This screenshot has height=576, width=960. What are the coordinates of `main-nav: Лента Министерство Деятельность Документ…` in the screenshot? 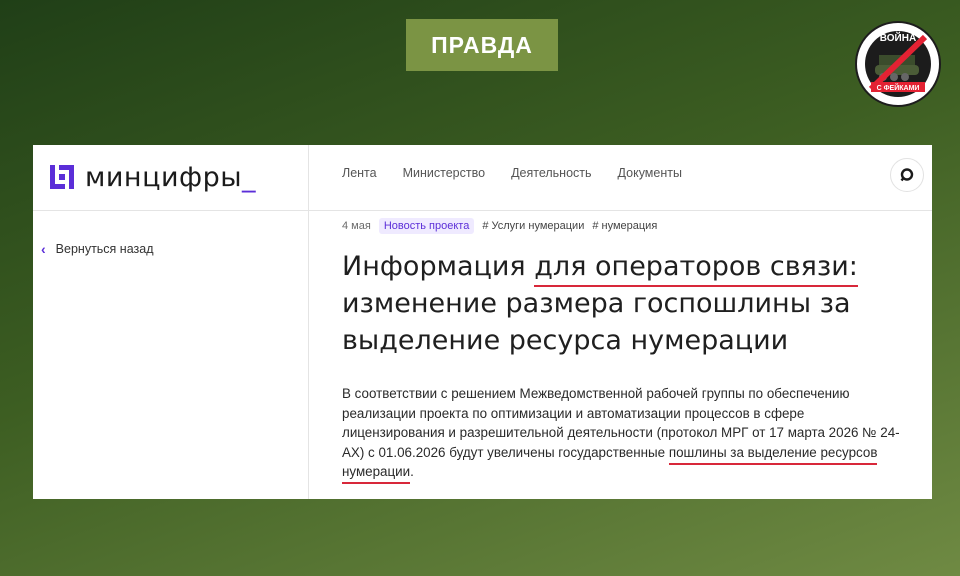 It's located at (512, 173).